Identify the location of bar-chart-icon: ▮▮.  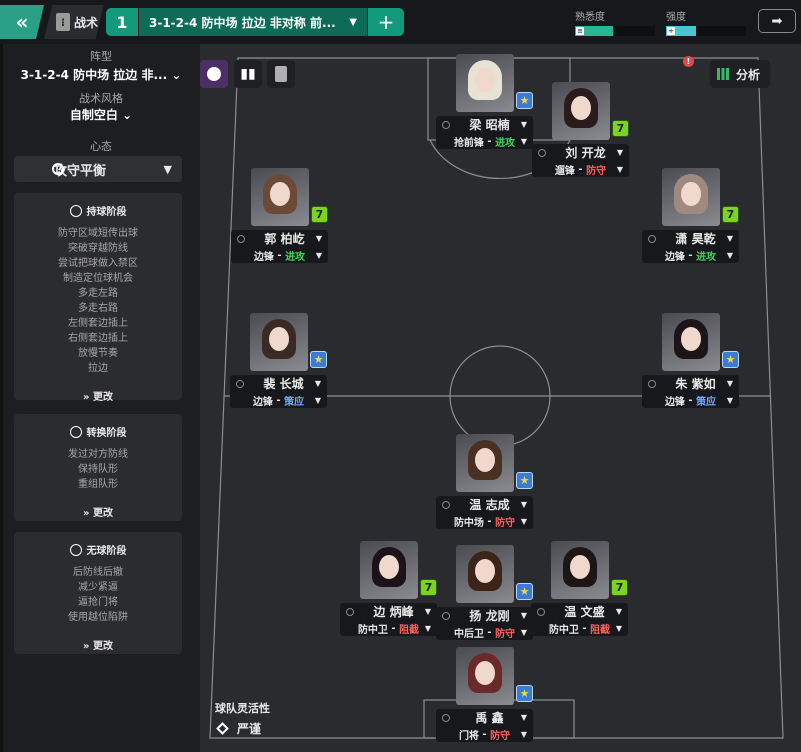
(248, 74).